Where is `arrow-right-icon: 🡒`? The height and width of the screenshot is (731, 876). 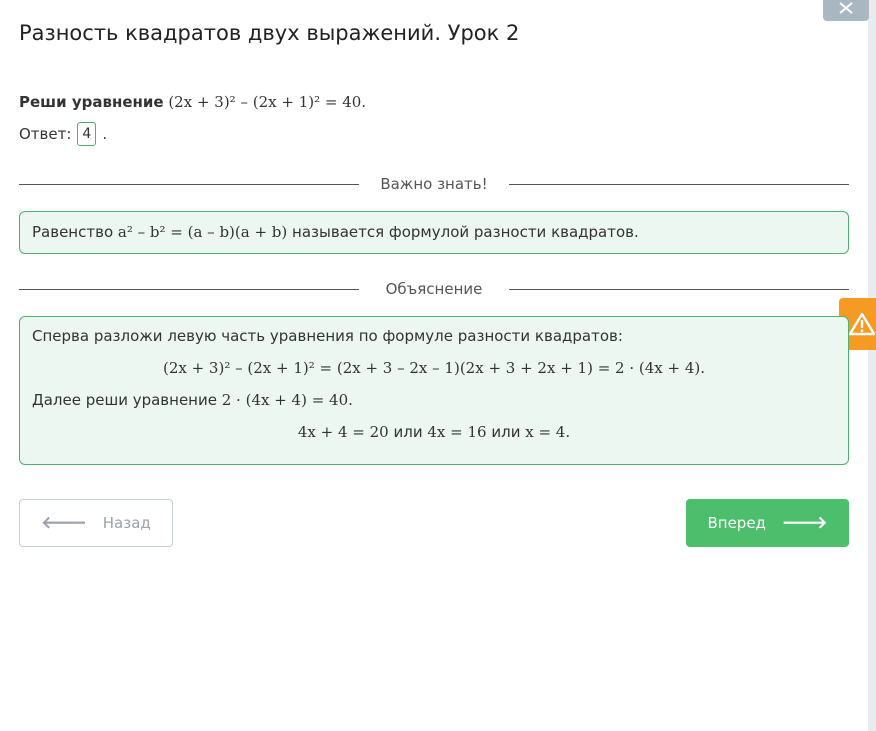 arrow-right-icon: 🡒 is located at coordinates (804, 523).